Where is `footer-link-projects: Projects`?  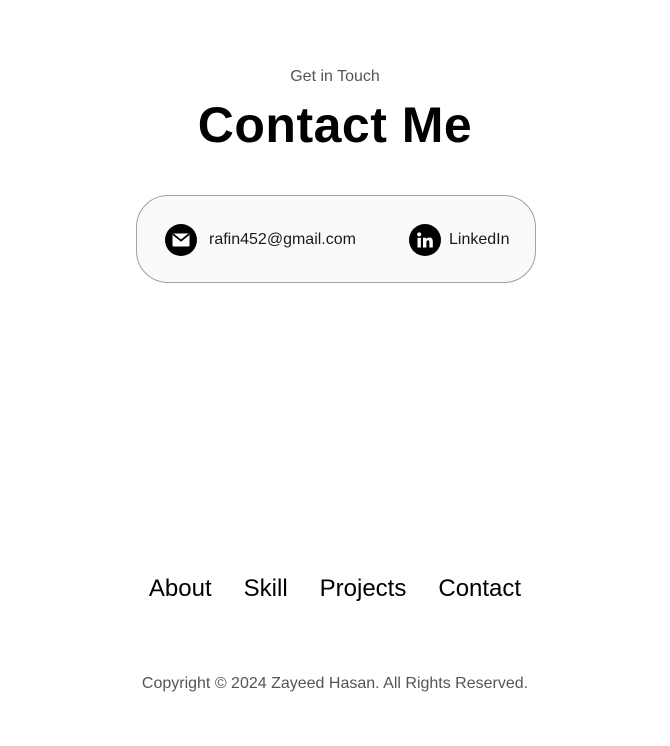 footer-link-projects: Projects is located at coordinates (363, 589).